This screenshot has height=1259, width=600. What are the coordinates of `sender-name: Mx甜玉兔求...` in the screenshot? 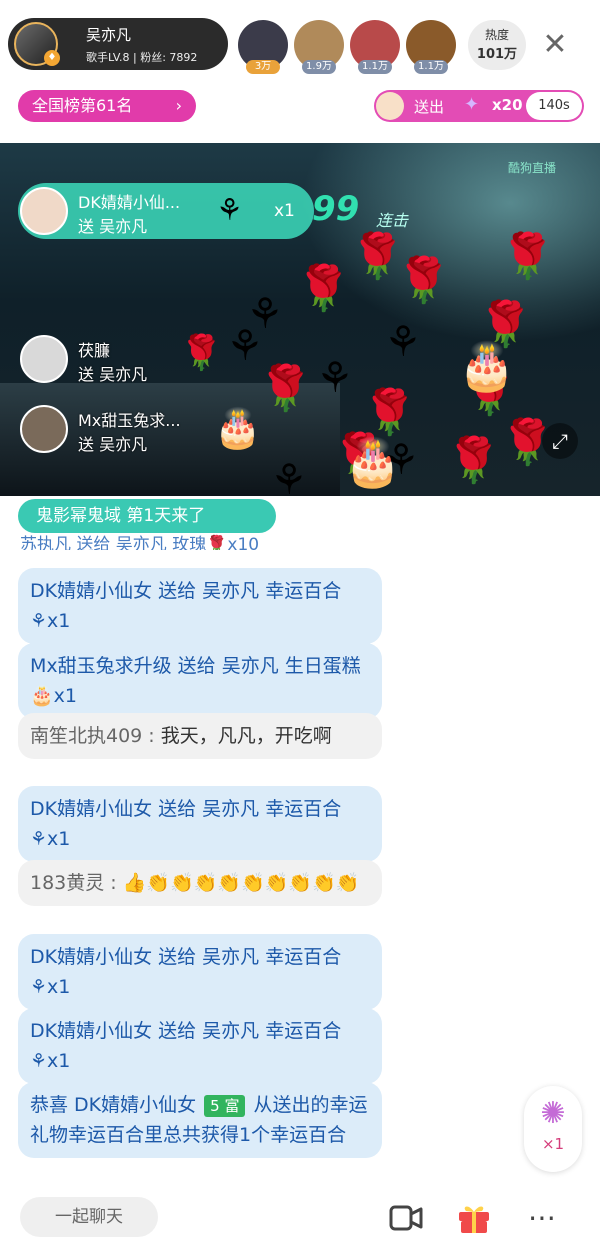 It's located at (129, 420).